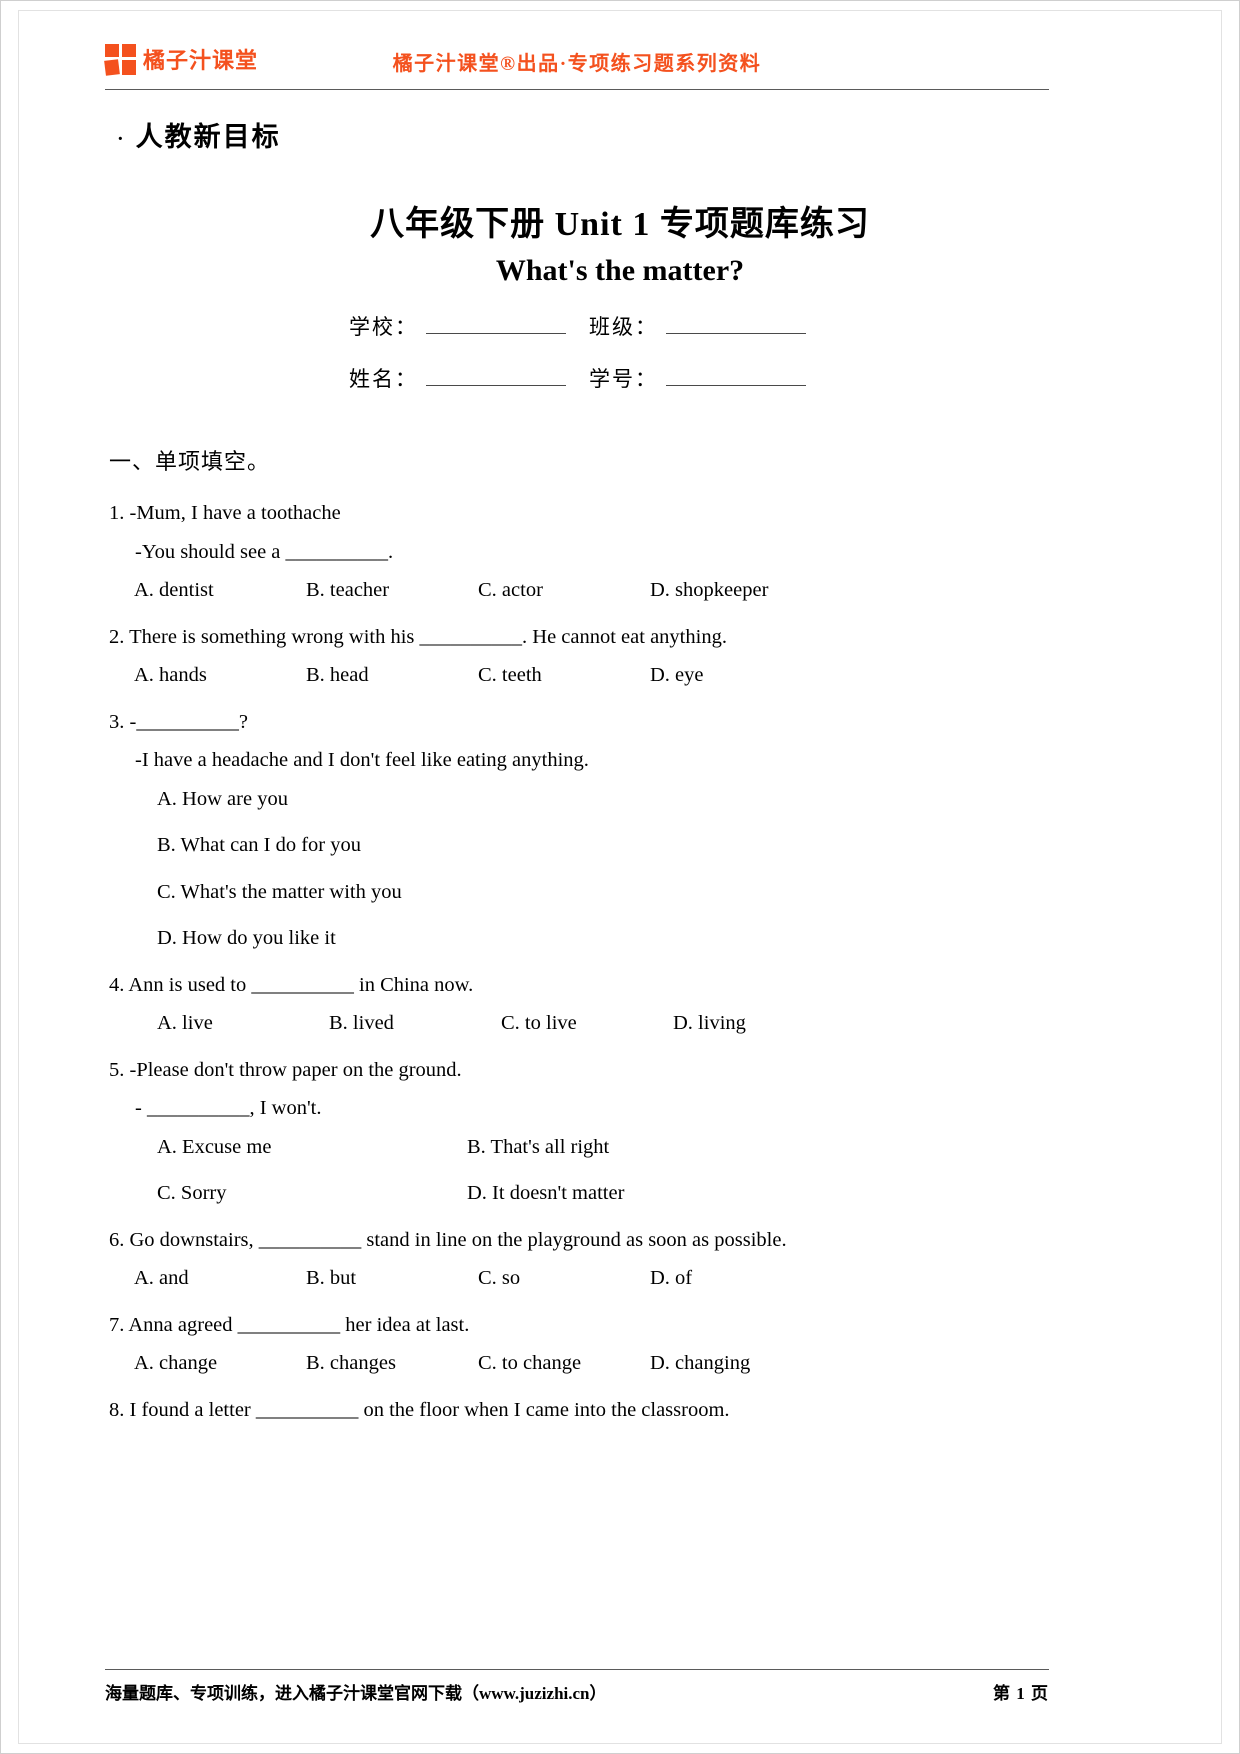 The width and height of the screenshot is (1240, 1754). What do you see at coordinates (178, 721) in the screenshot?
I see `question-stem: 3. -__________?` at bounding box center [178, 721].